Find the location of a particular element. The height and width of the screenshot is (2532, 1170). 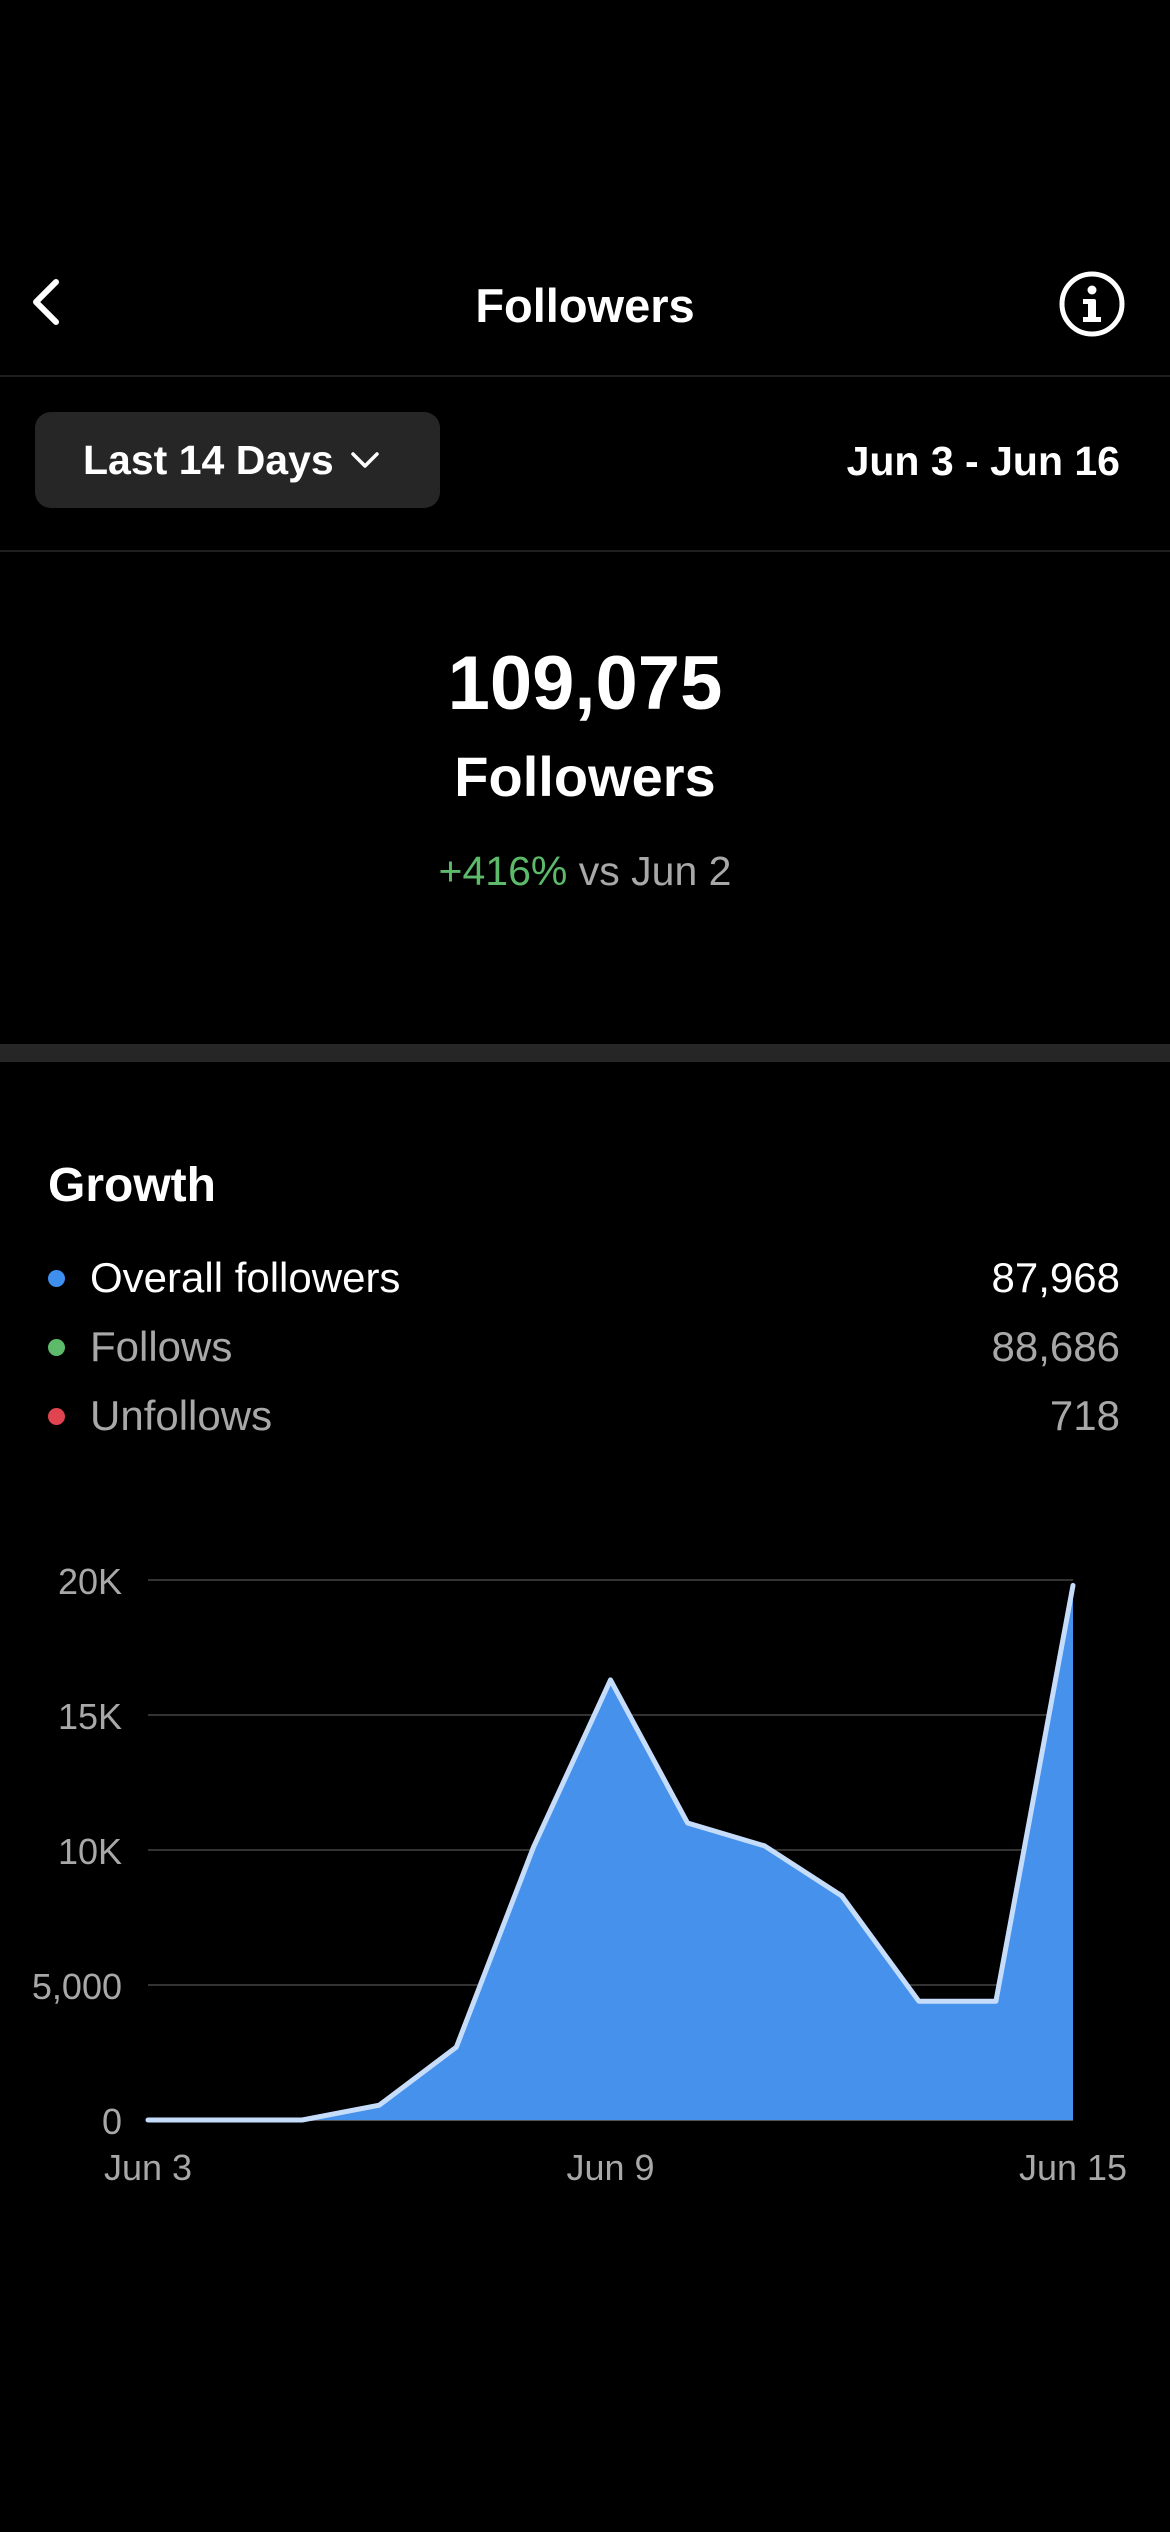

blue-dot-icon is located at coordinates (56, 1278).